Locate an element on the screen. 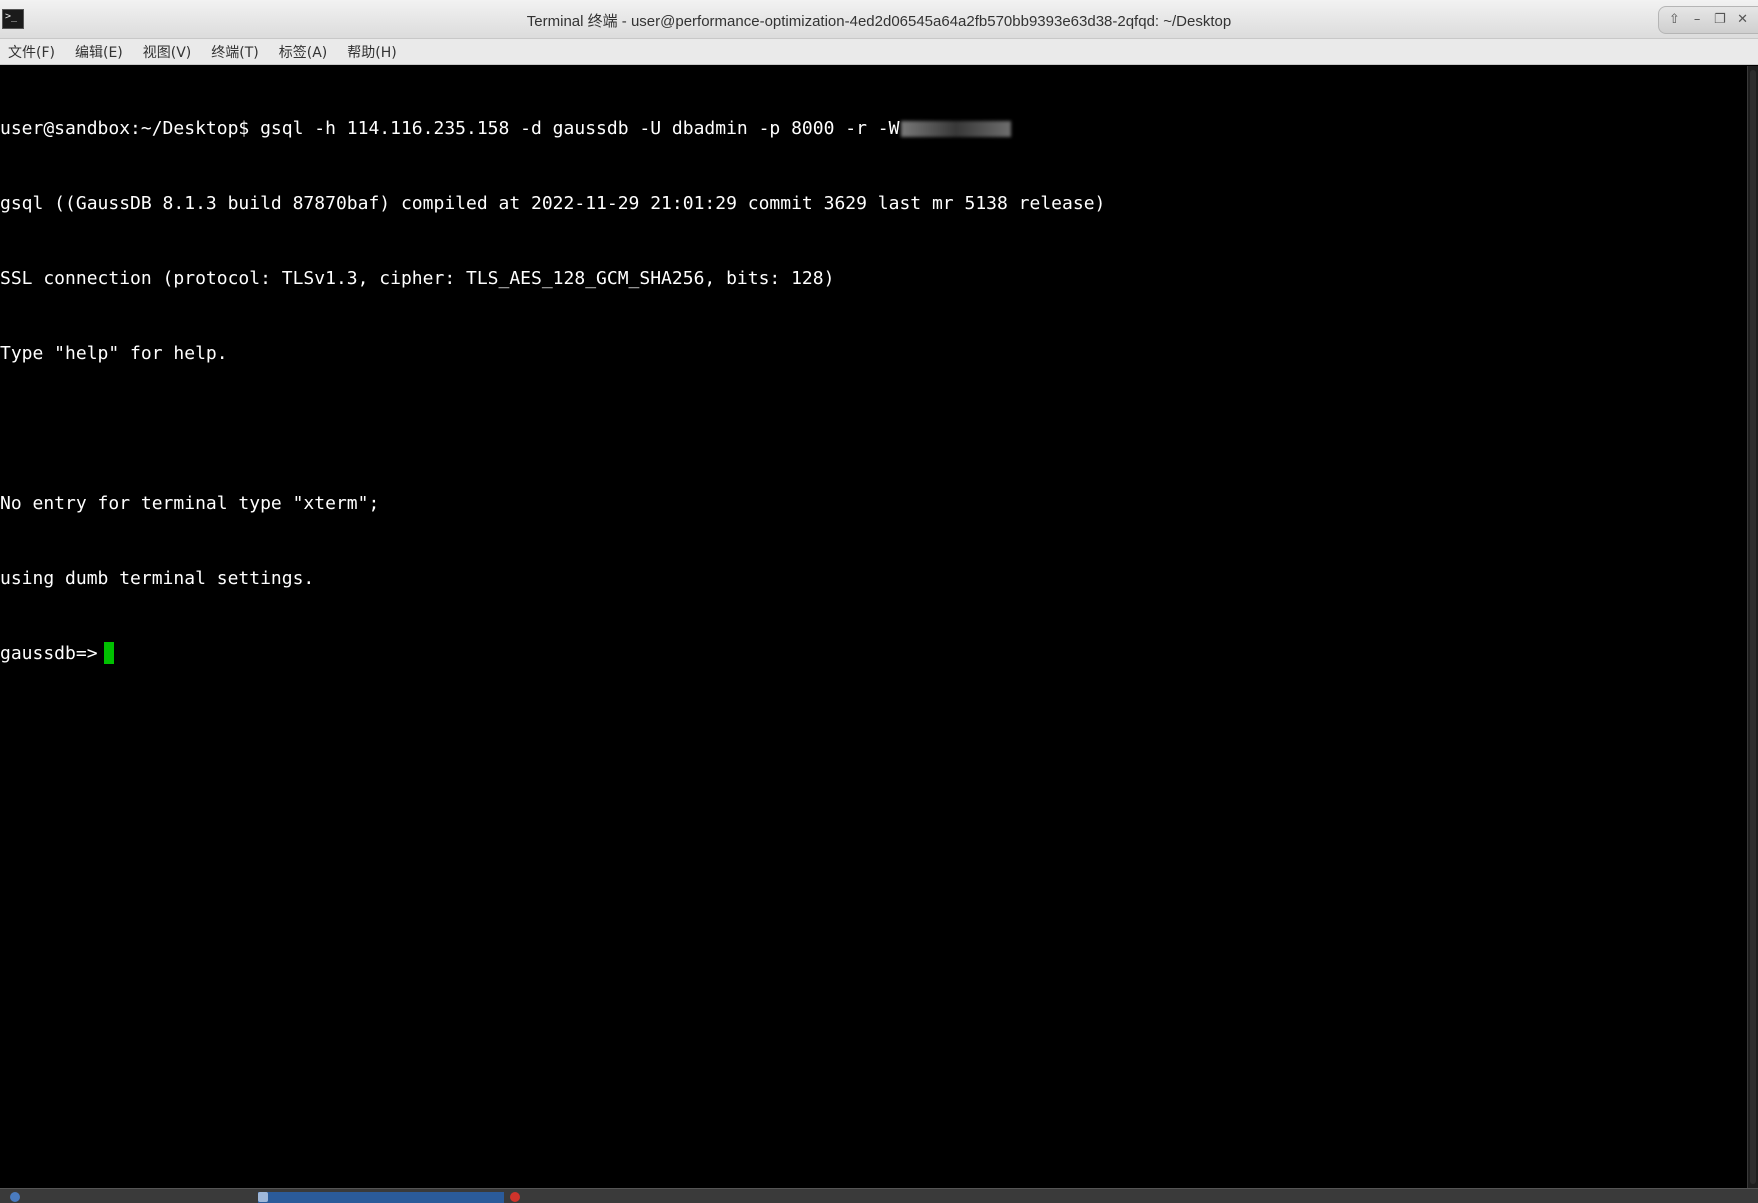 The image size is (1758, 1203). terminal-line-text: Type "help" for help. is located at coordinates (114, 353).